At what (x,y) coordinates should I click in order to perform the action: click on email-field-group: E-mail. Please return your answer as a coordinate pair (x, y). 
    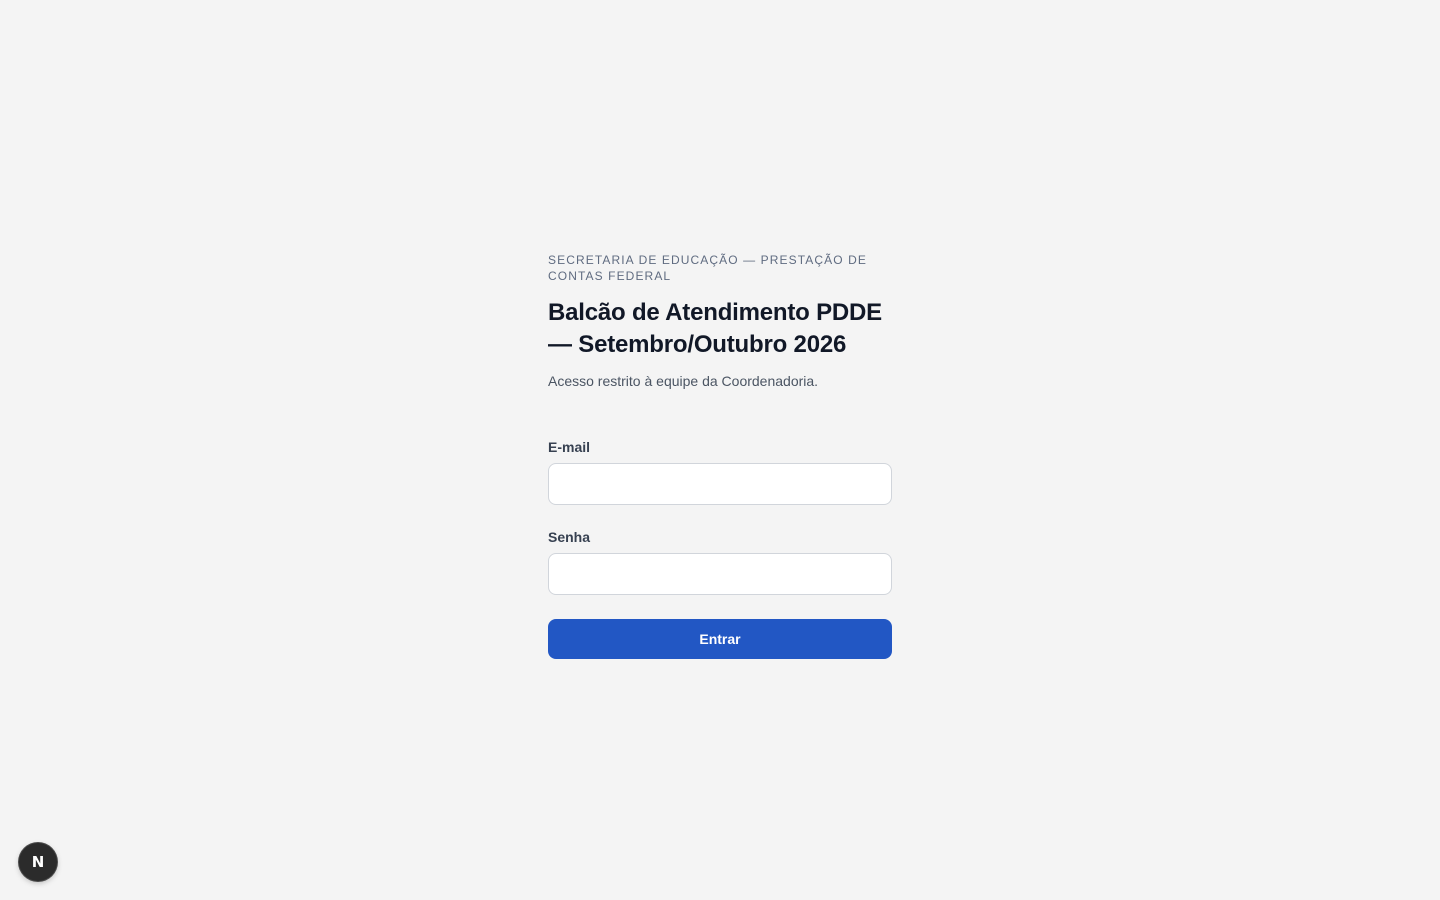
    Looking at the image, I should click on (720, 471).